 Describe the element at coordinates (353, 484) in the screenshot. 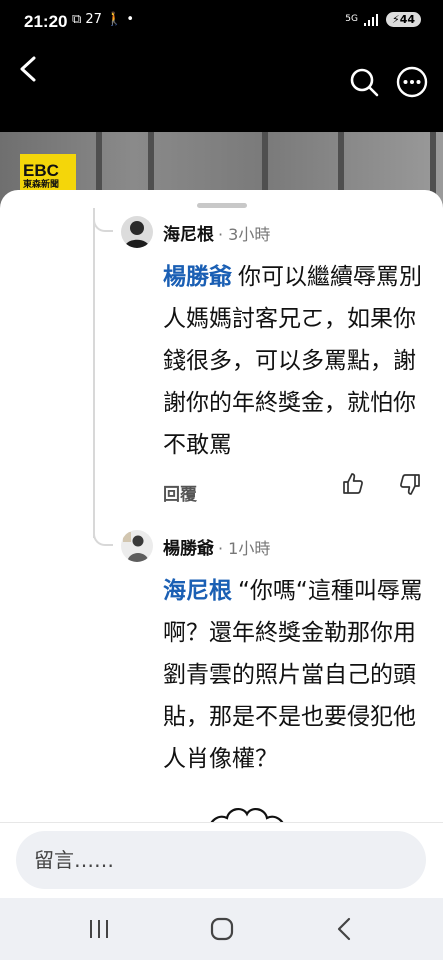

I see `thumbs-up-icon` at that location.